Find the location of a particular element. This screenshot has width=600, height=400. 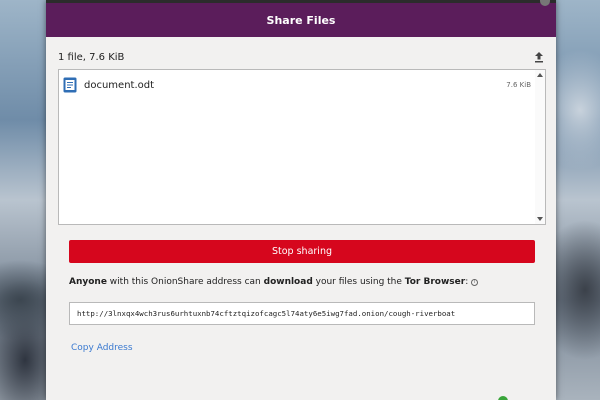

file-summary-row: 1 file, 7.6 KiB is located at coordinates (302, 57).